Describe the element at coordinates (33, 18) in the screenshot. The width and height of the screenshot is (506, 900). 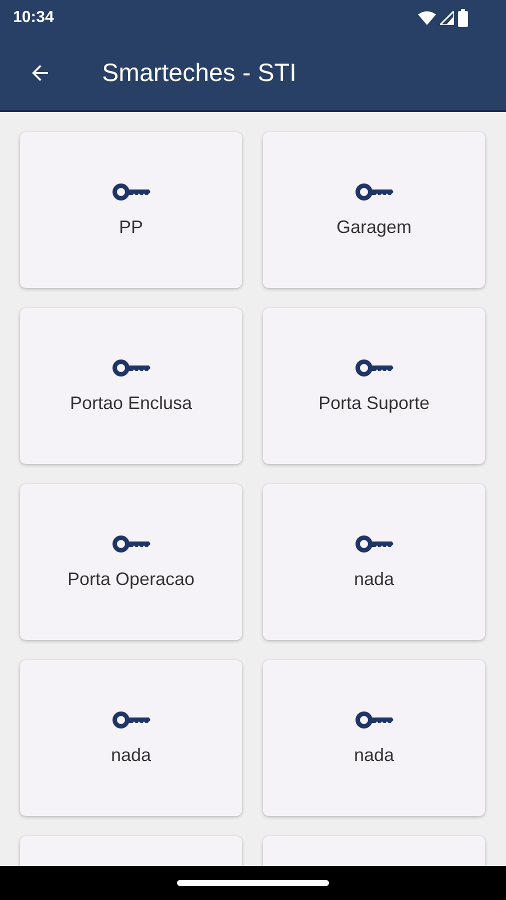
I see `status-time: 10:34` at that location.